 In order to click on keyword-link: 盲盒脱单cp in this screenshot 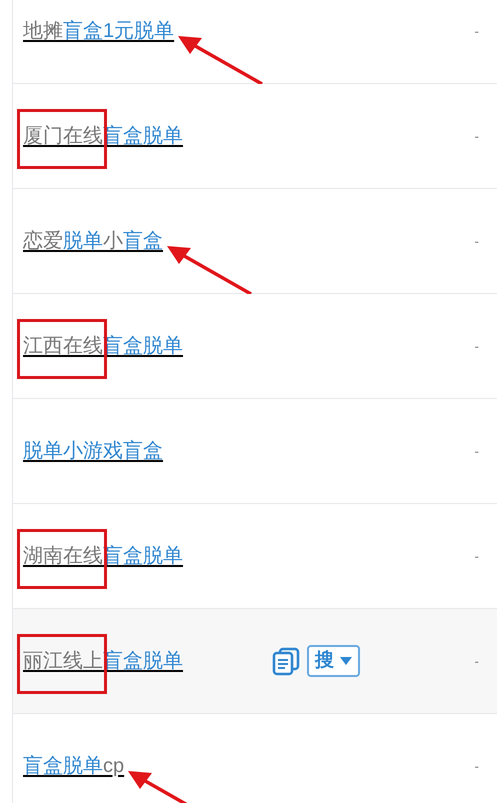, I will do `click(73, 766)`.